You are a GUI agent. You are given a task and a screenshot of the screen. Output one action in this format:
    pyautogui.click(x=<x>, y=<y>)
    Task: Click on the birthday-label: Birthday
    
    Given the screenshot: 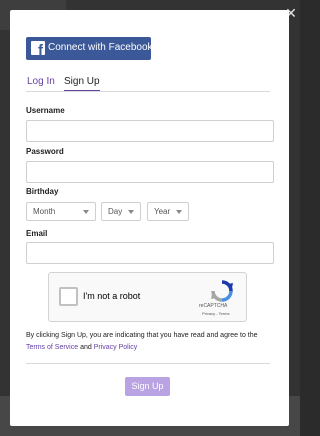 What is the action you would take?
    pyautogui.click(x=42, y=191)
    